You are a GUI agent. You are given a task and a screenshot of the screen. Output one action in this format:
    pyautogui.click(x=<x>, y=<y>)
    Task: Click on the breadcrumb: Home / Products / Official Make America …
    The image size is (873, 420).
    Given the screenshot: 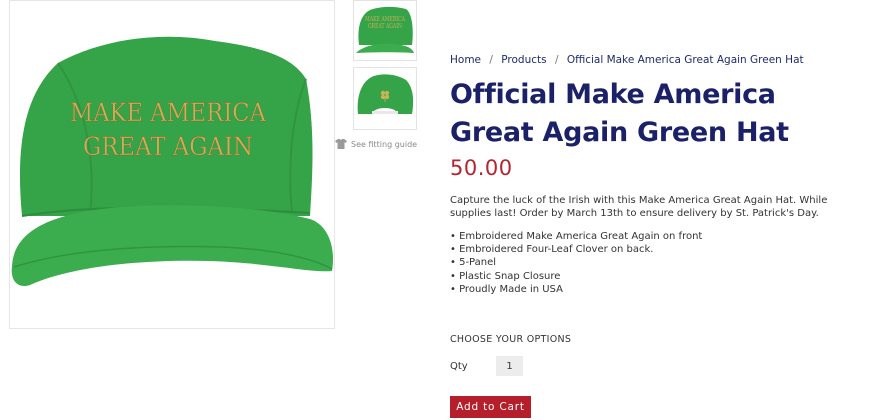 What is the action you would take?
    pyautogui.click(x=627, y=60)
    